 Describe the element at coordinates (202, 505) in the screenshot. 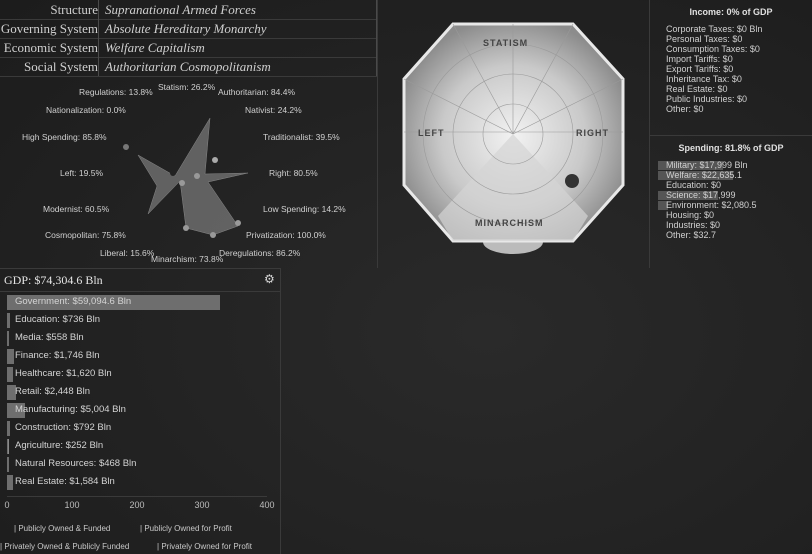

I see `gdp-axis-tick-label: 300` at that location.